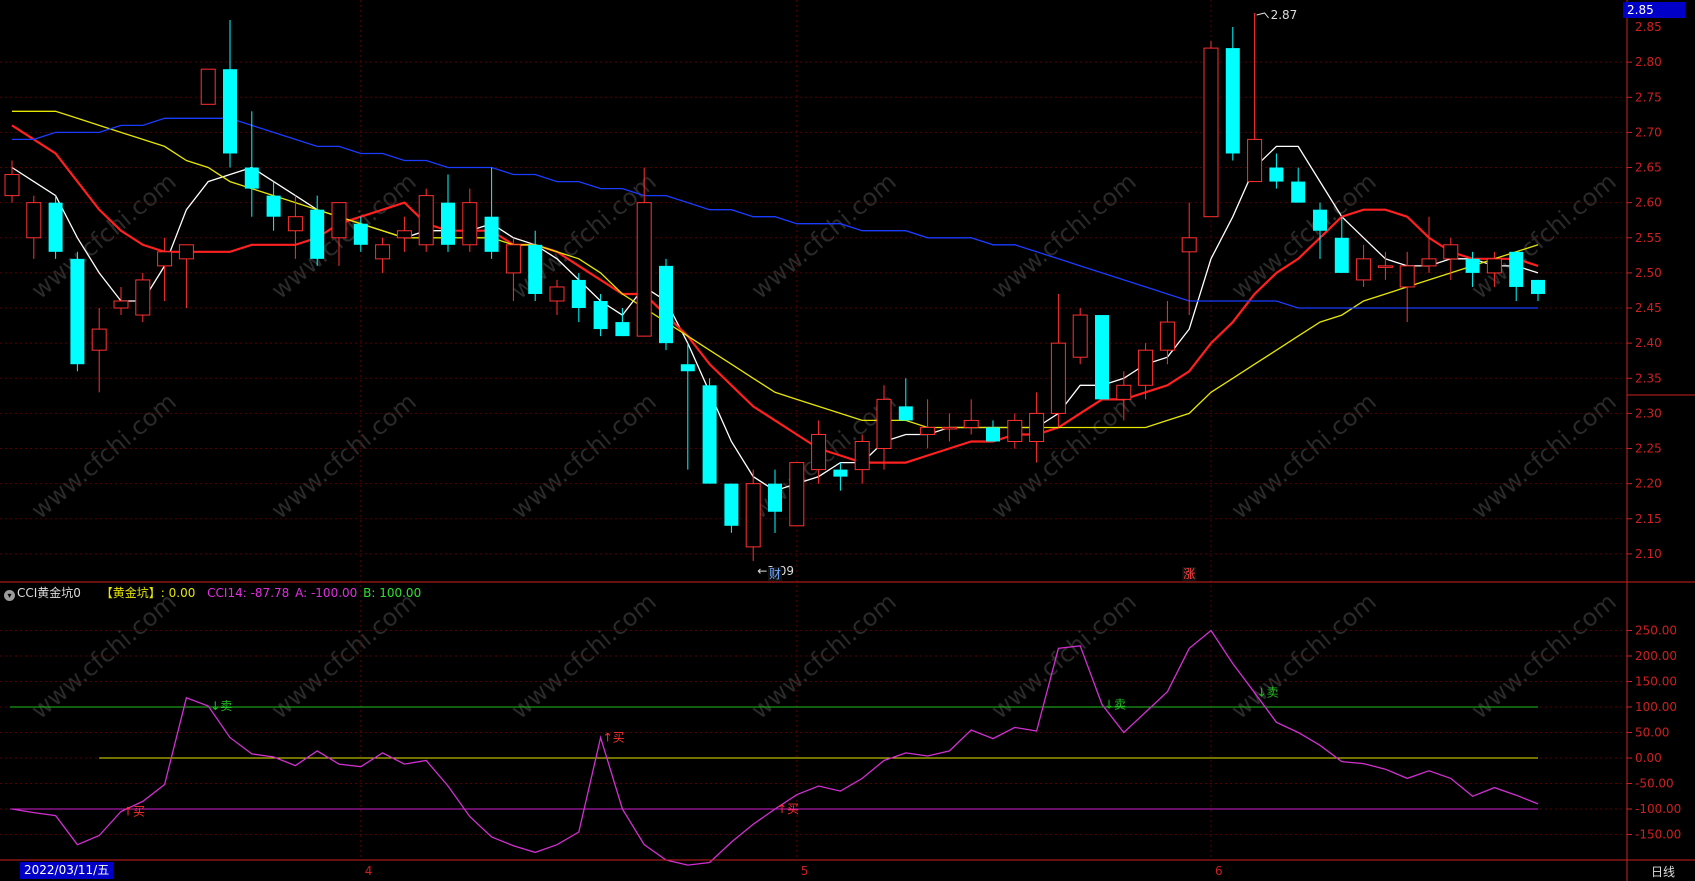 This screenshot has width=1695, height=881. Describe the element at coordinates (1284, 15) in the screenshot. I see `high-price-label: 2.87` at that location.